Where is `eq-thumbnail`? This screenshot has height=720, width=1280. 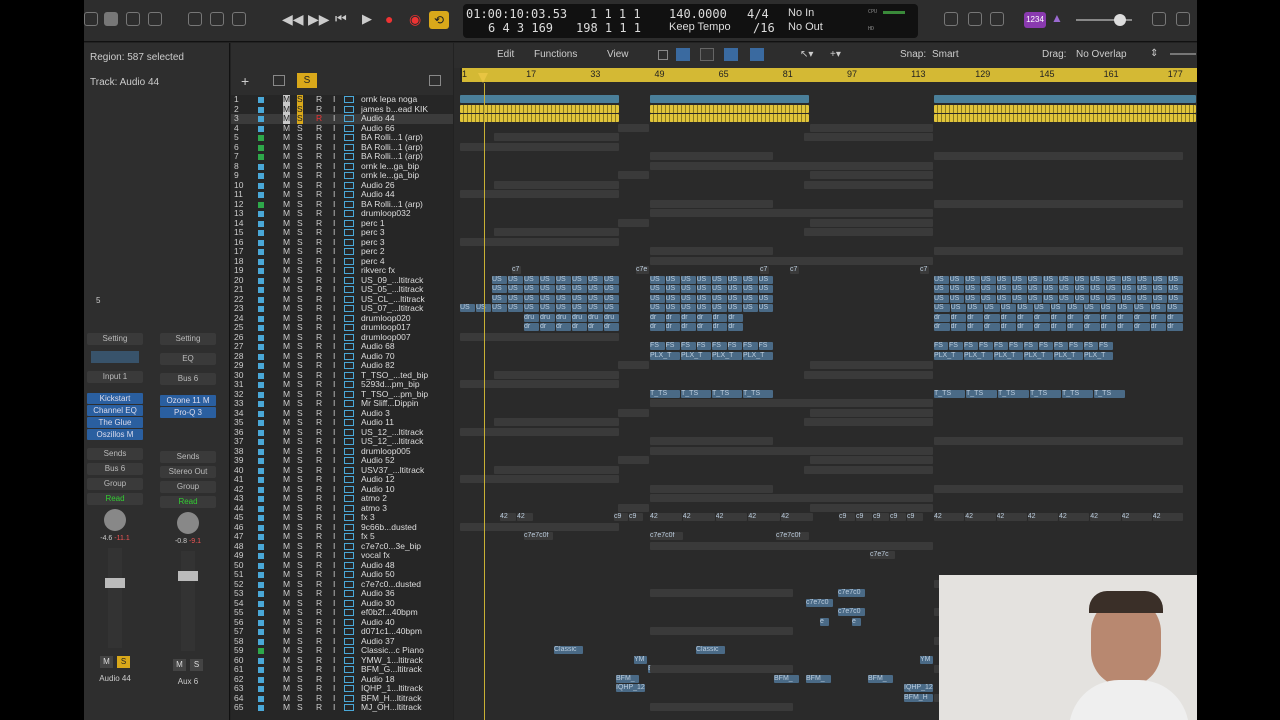 eq-thumbnail is located at coordinates (115, 357).